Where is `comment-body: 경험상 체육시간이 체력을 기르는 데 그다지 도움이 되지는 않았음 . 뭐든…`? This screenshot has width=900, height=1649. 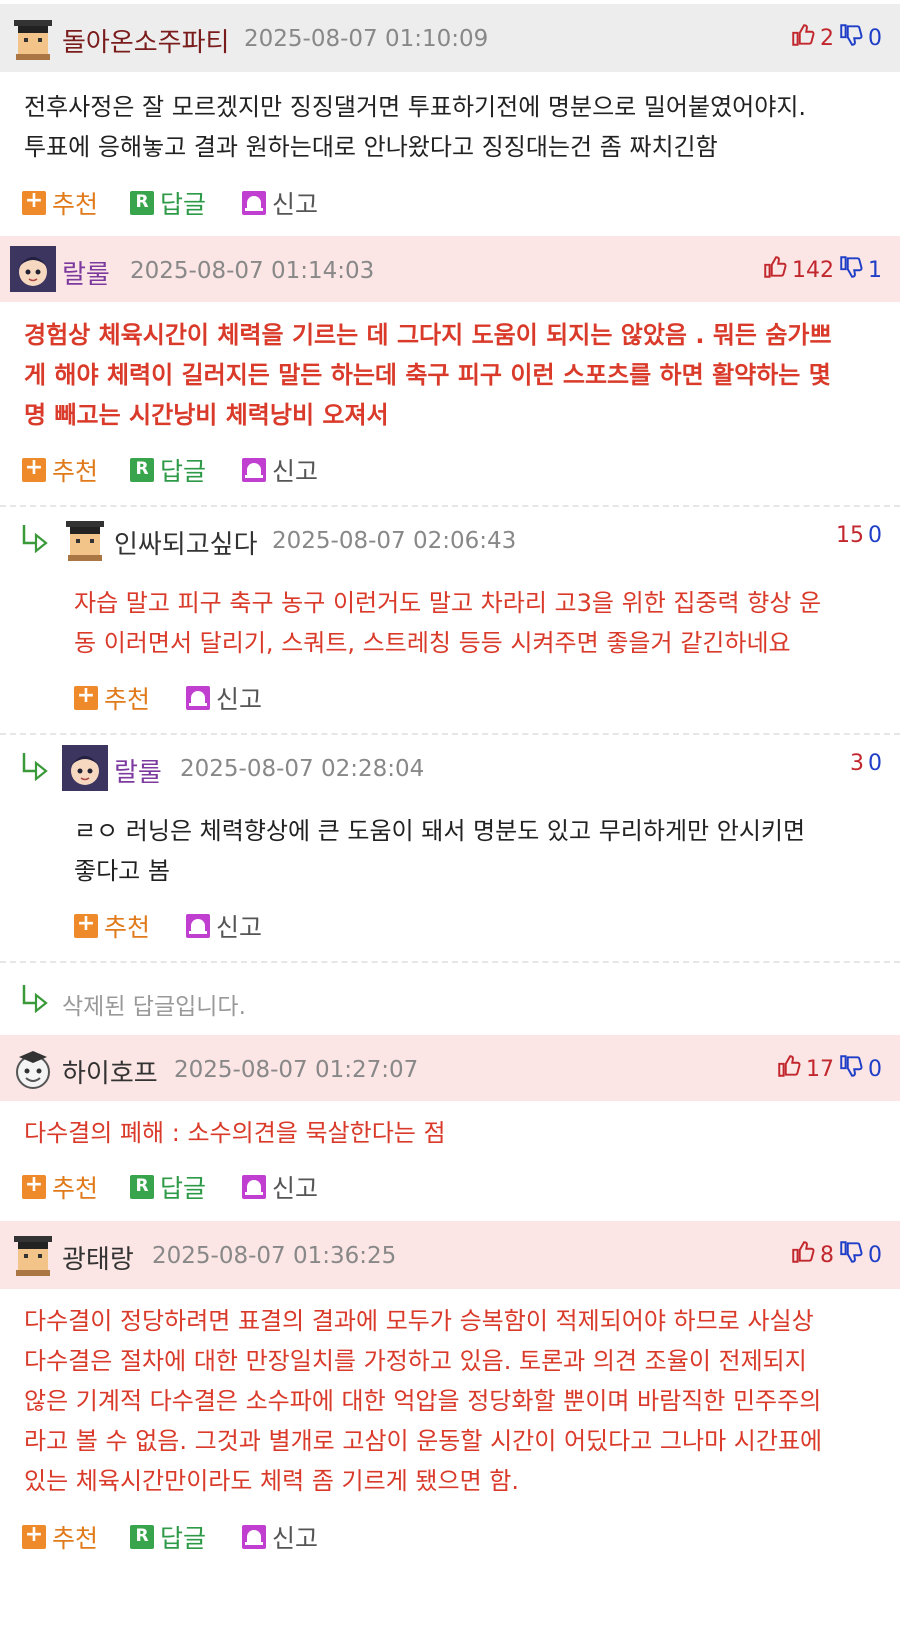
comment-body: 경험상 체육시간이 체력을 기르는 데 그다지 도움이 되지는 않았음 . 뭐든… is located at coordinates (450, 368).